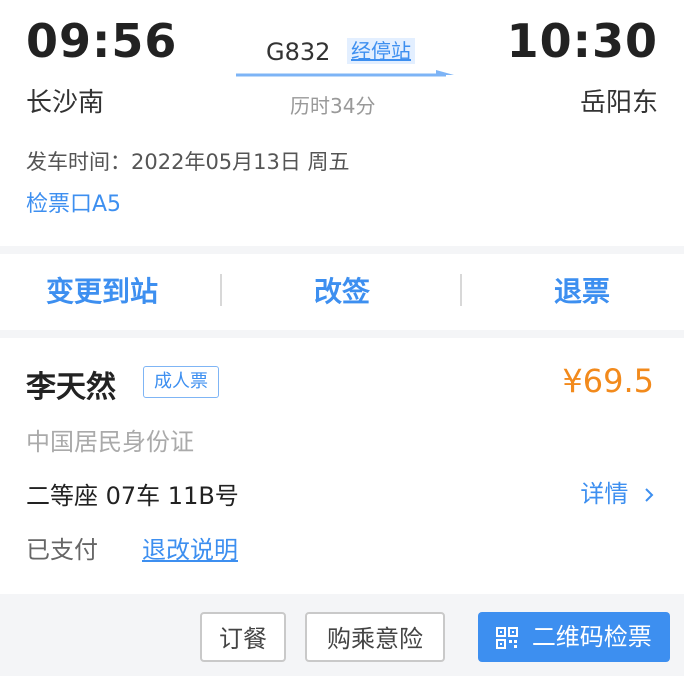  I want to click on seat-info: 二等座 07车 11B号, so click(132, 496).